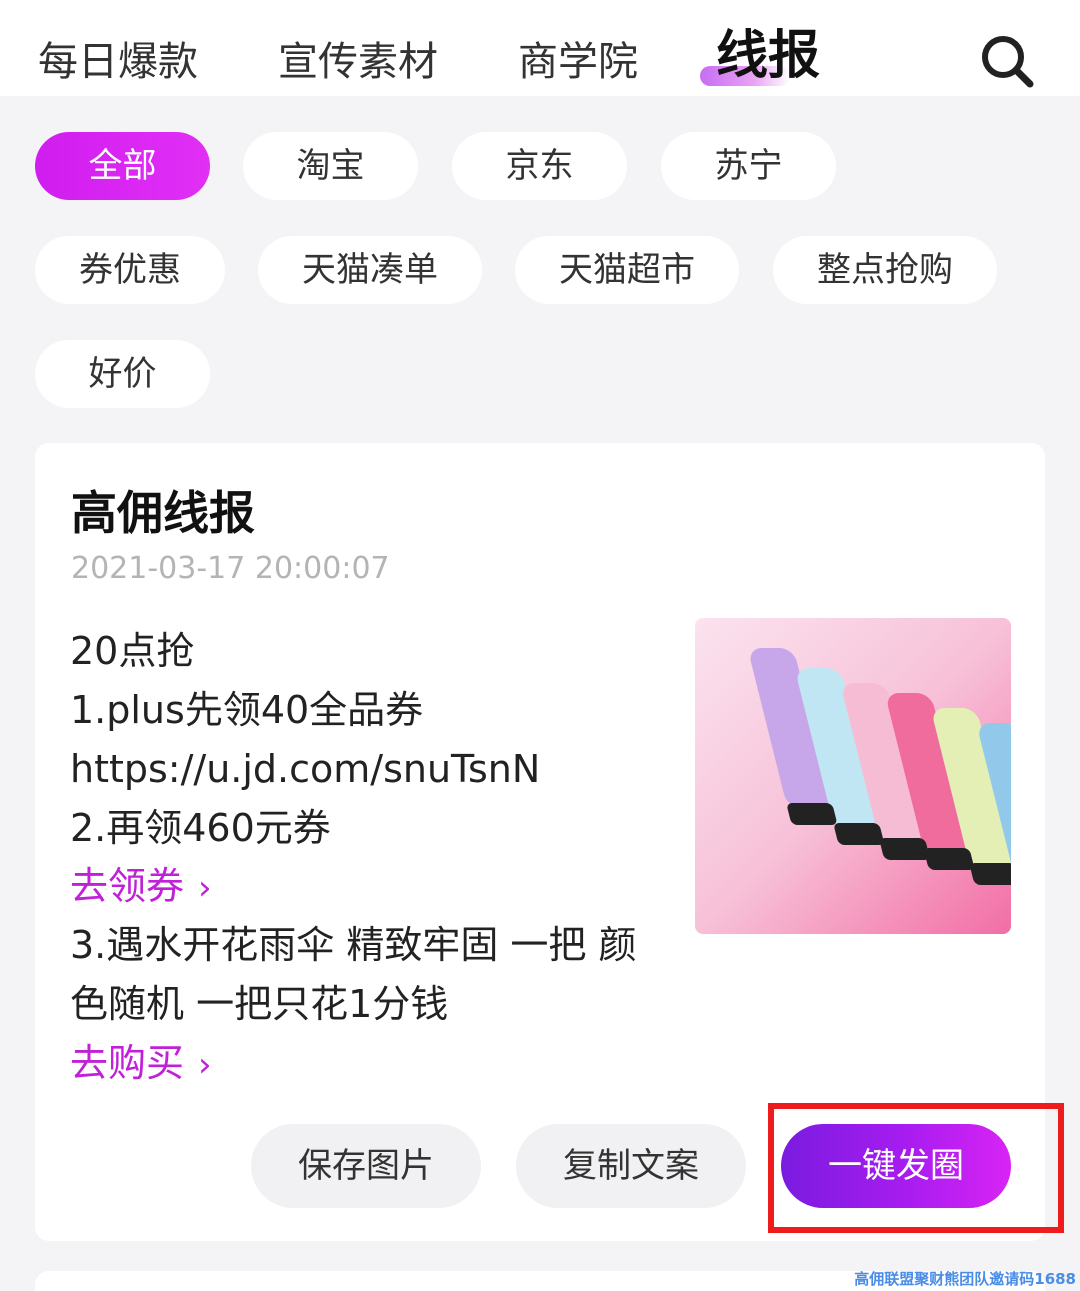  I want to click on filter-good-price: 好价, so click(122, 374).